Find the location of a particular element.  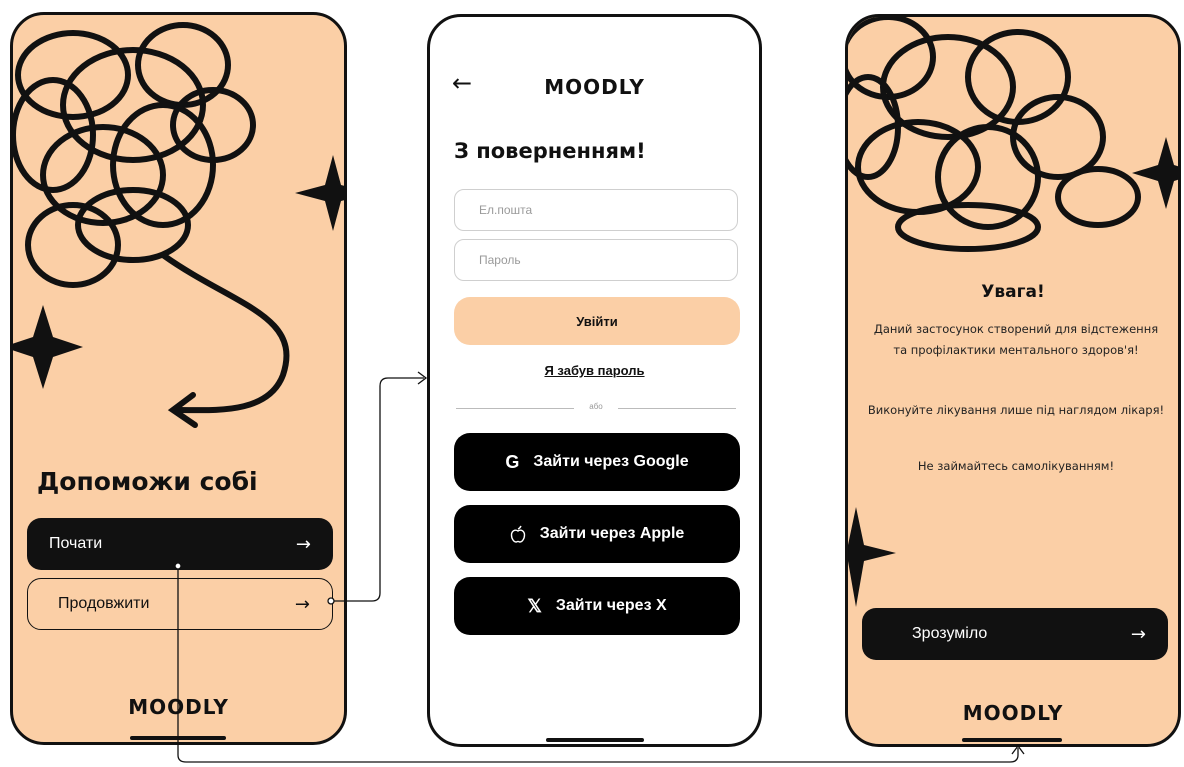

headline: Допоможи собі is located at coordinates (147, 481).